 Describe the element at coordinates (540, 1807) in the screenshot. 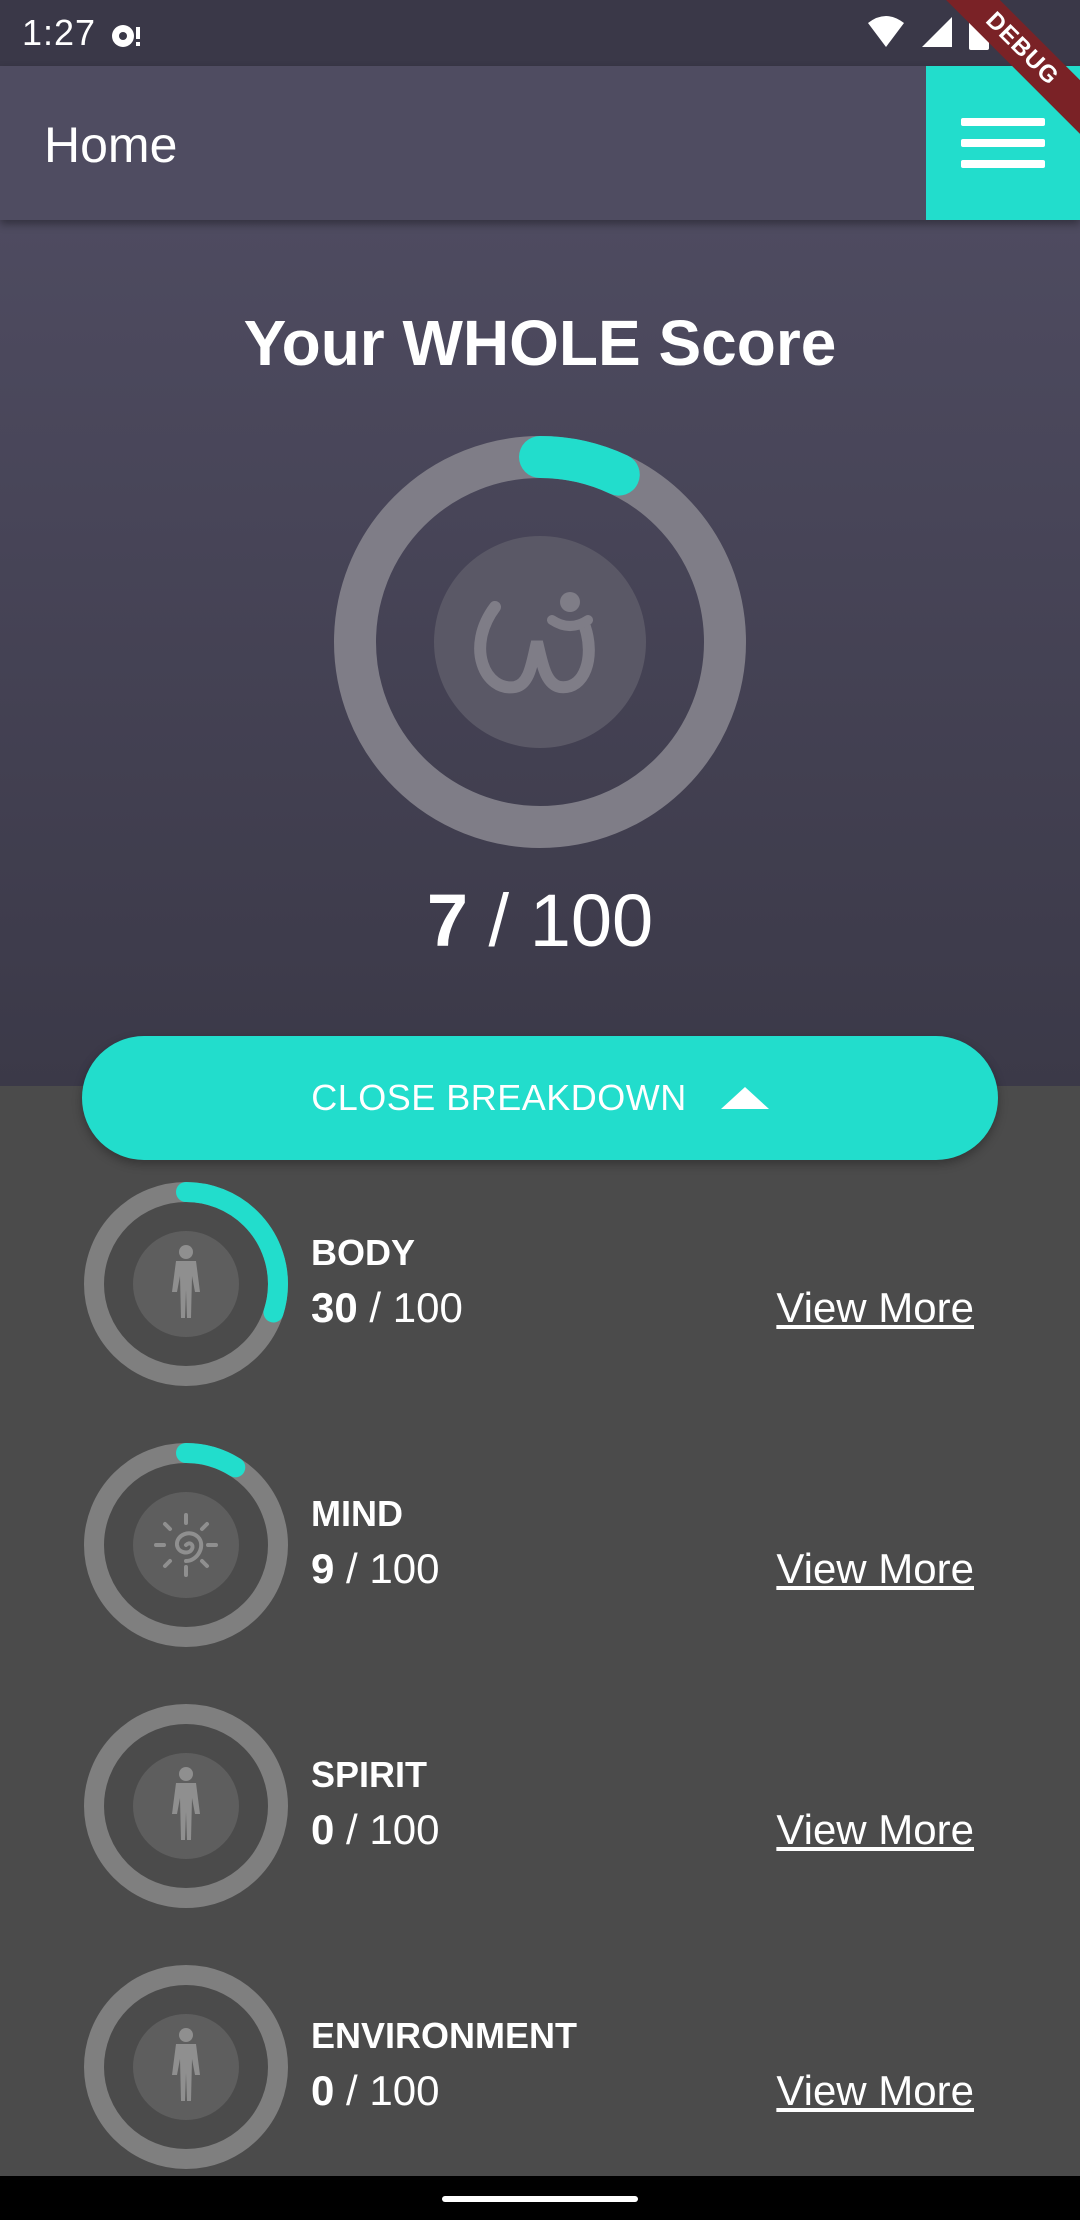

I see `category-row-spirit: SPIRIT 0 / 100 View More` at that location.